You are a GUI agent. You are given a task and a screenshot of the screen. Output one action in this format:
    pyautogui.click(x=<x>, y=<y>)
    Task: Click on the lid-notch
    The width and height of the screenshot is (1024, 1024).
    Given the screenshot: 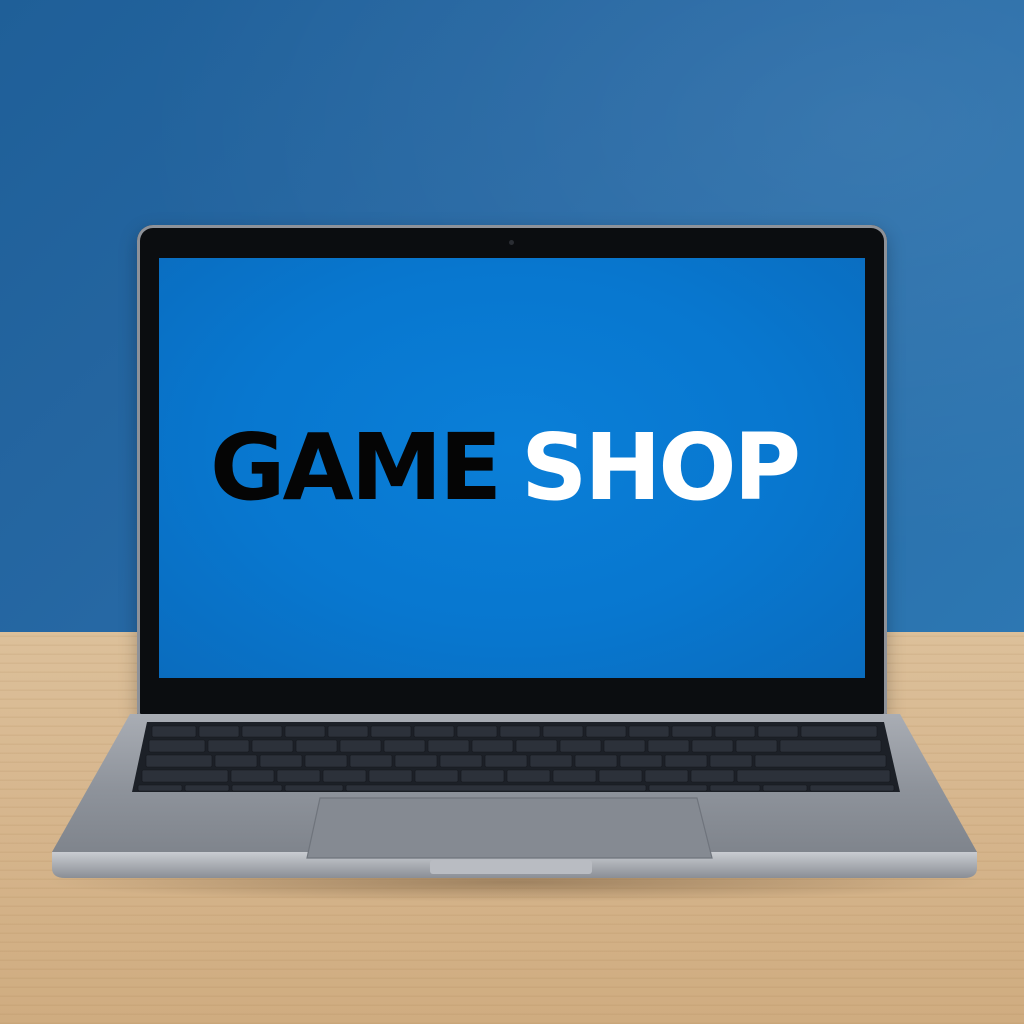 What is the action you would take?
    pyautogui.click(x=511, y=867)
    